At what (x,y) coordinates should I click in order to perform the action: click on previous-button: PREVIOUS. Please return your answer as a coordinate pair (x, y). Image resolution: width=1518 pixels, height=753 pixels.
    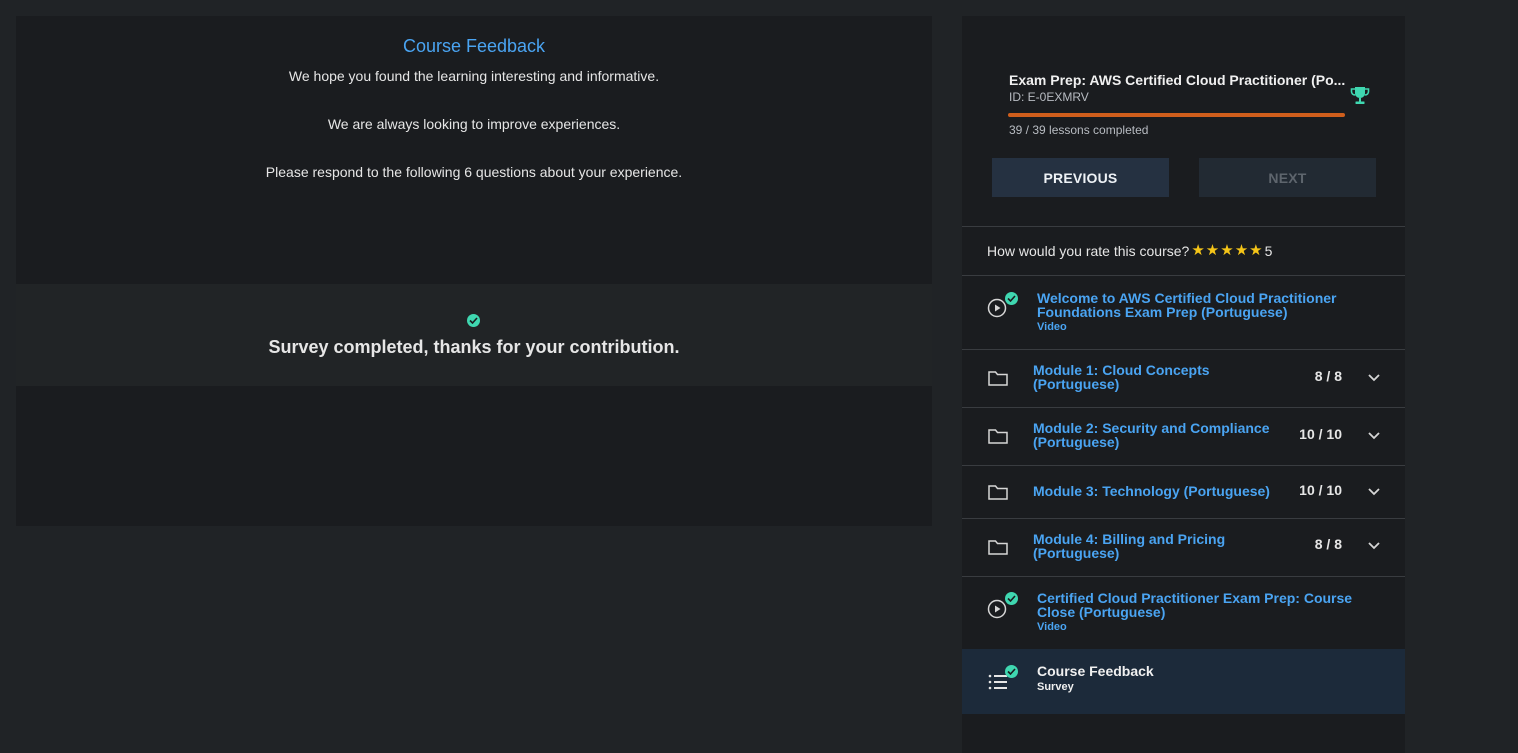
    Looking at the image, I should click on (1080, 177).